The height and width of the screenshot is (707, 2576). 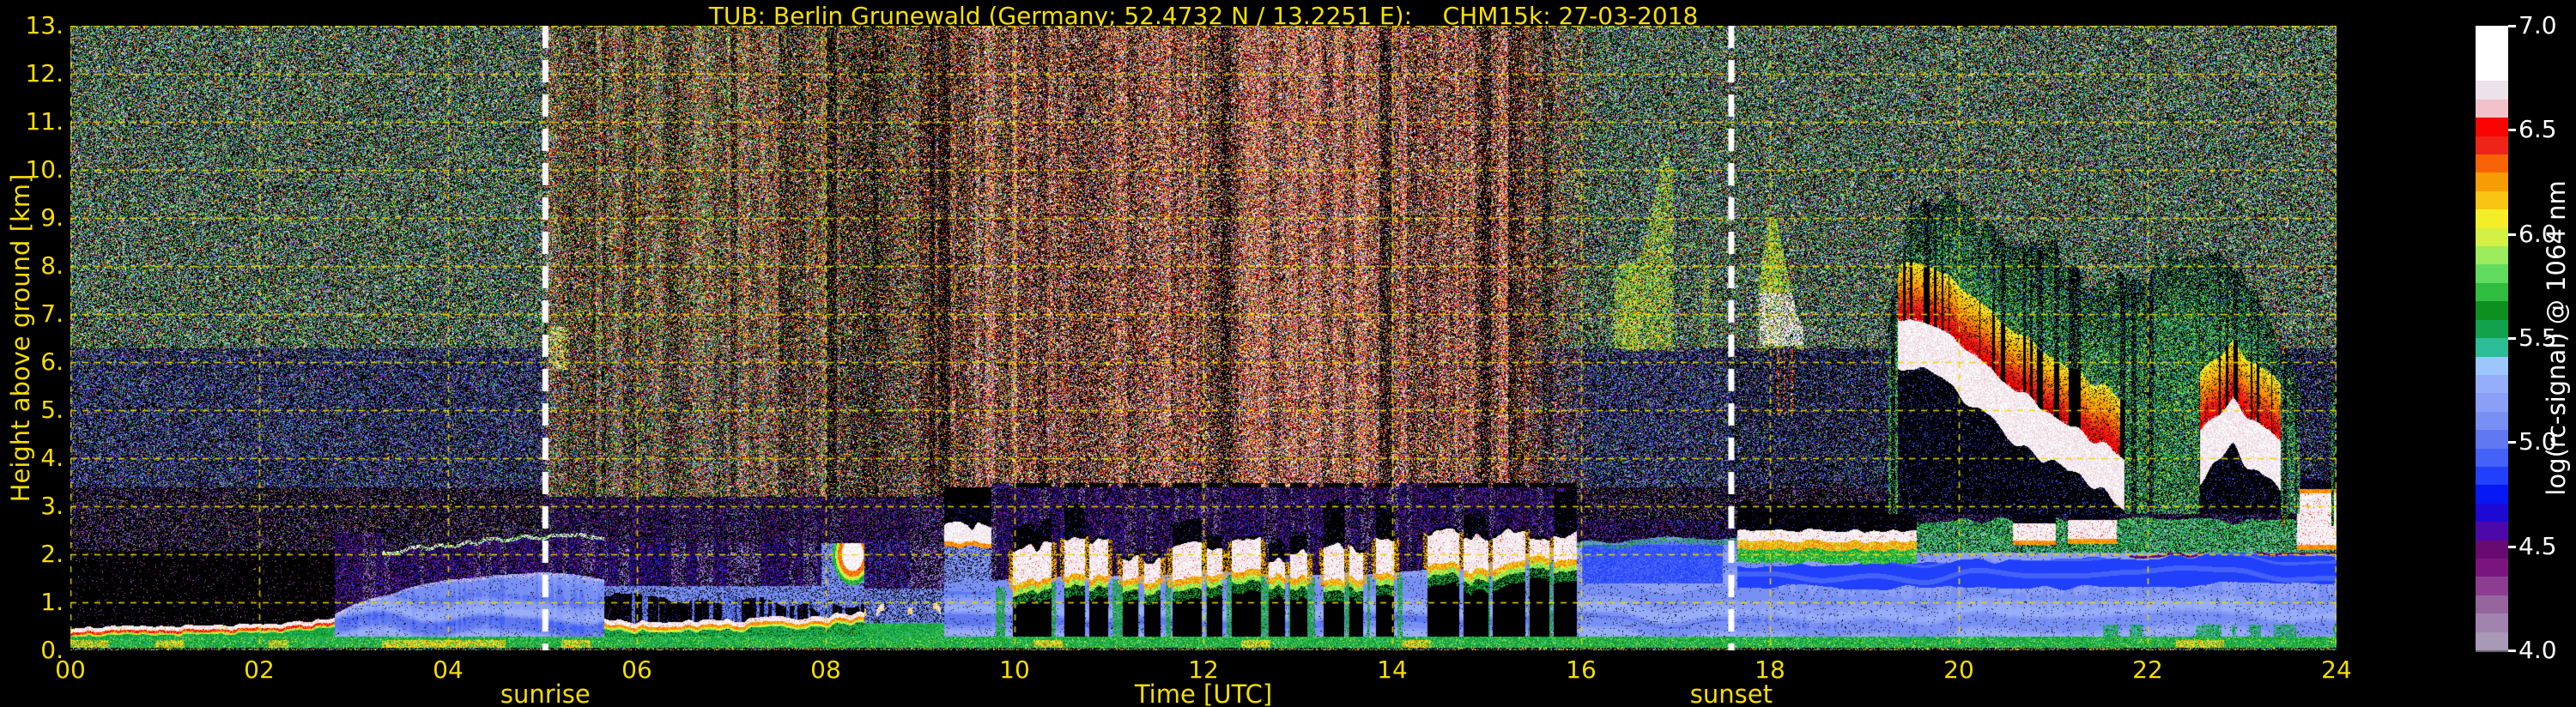 What do you see at coordinates (44, 122) in the screenshot?
I see `y-tick: 11.` at bounding box center [44, 122].